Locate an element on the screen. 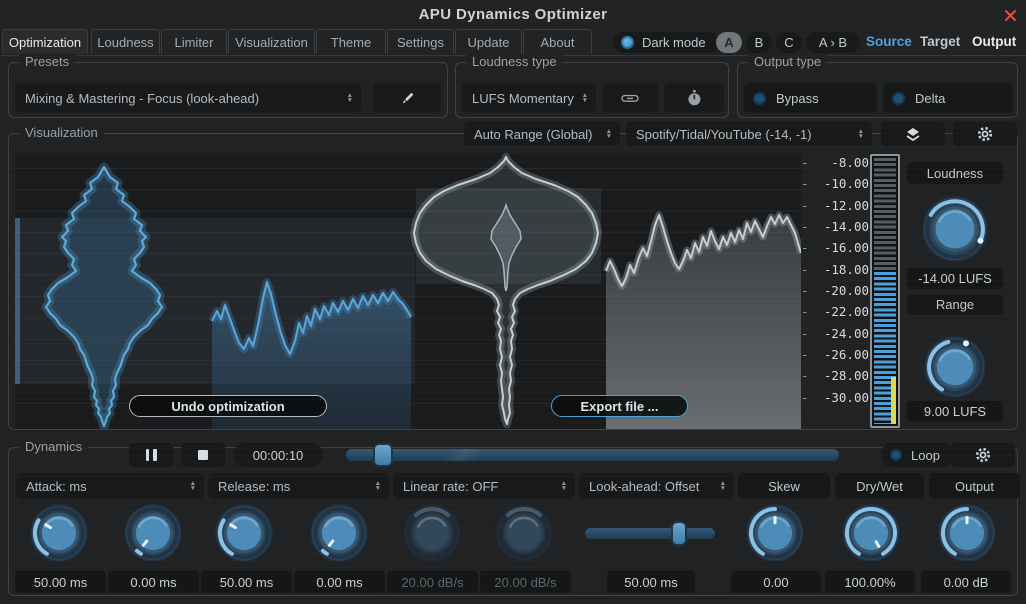 Image resolution: width=1026 pixels, height=604 pixels. timer-button is located at coordinates (694, 98).